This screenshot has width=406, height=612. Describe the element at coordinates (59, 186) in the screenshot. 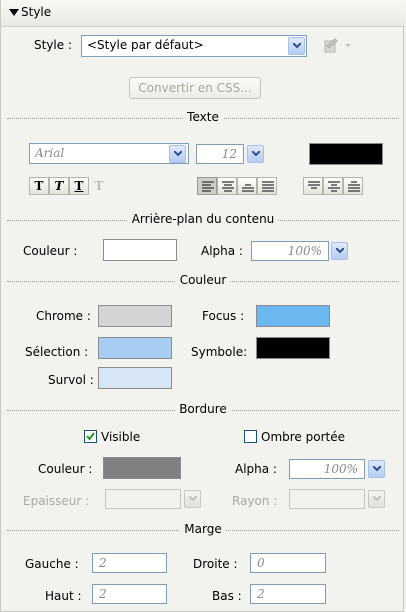

I see `italic-button: T` at that location.